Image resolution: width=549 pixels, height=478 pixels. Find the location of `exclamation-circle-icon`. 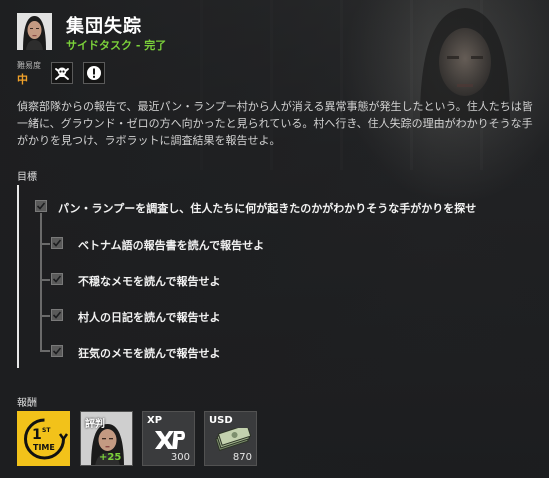

exclamation-circle-icon is located at coordinates (94, 73).